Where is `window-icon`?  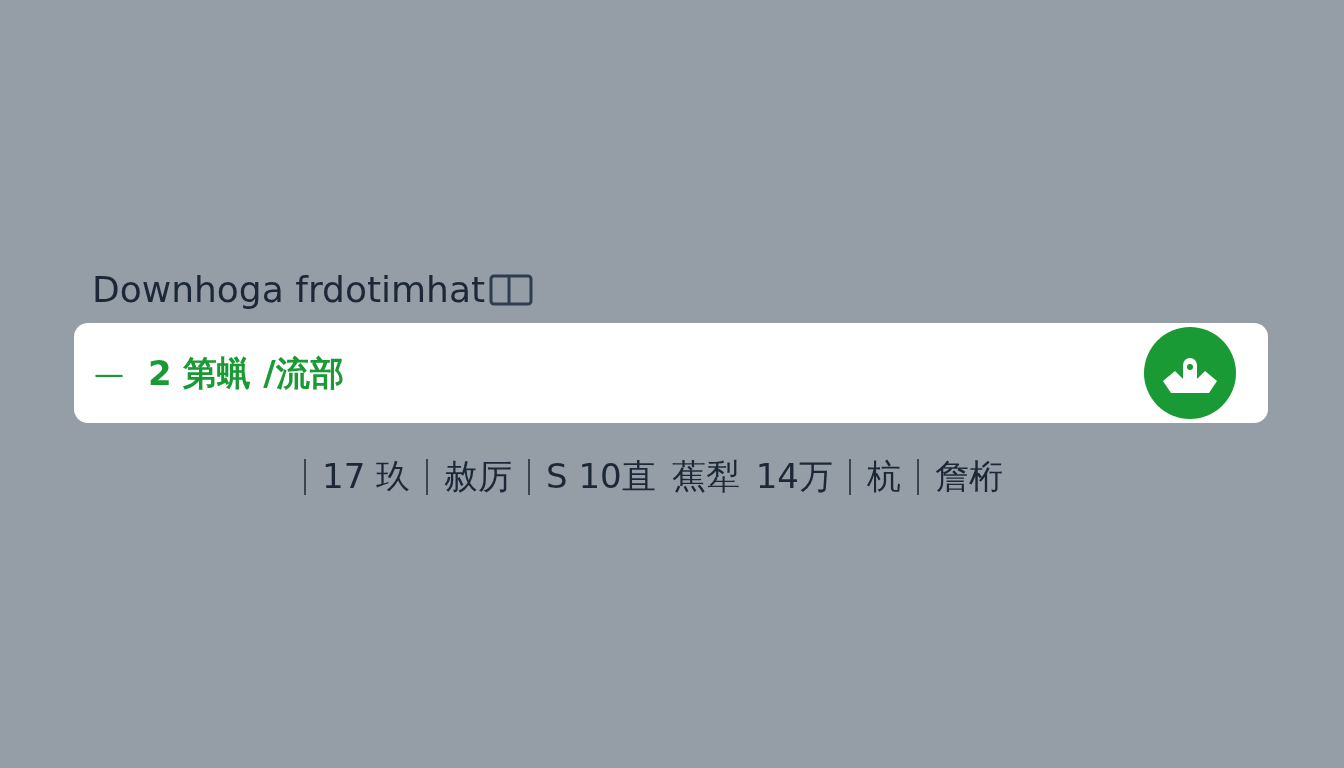 window-icon is located at coordinates (511, 289).